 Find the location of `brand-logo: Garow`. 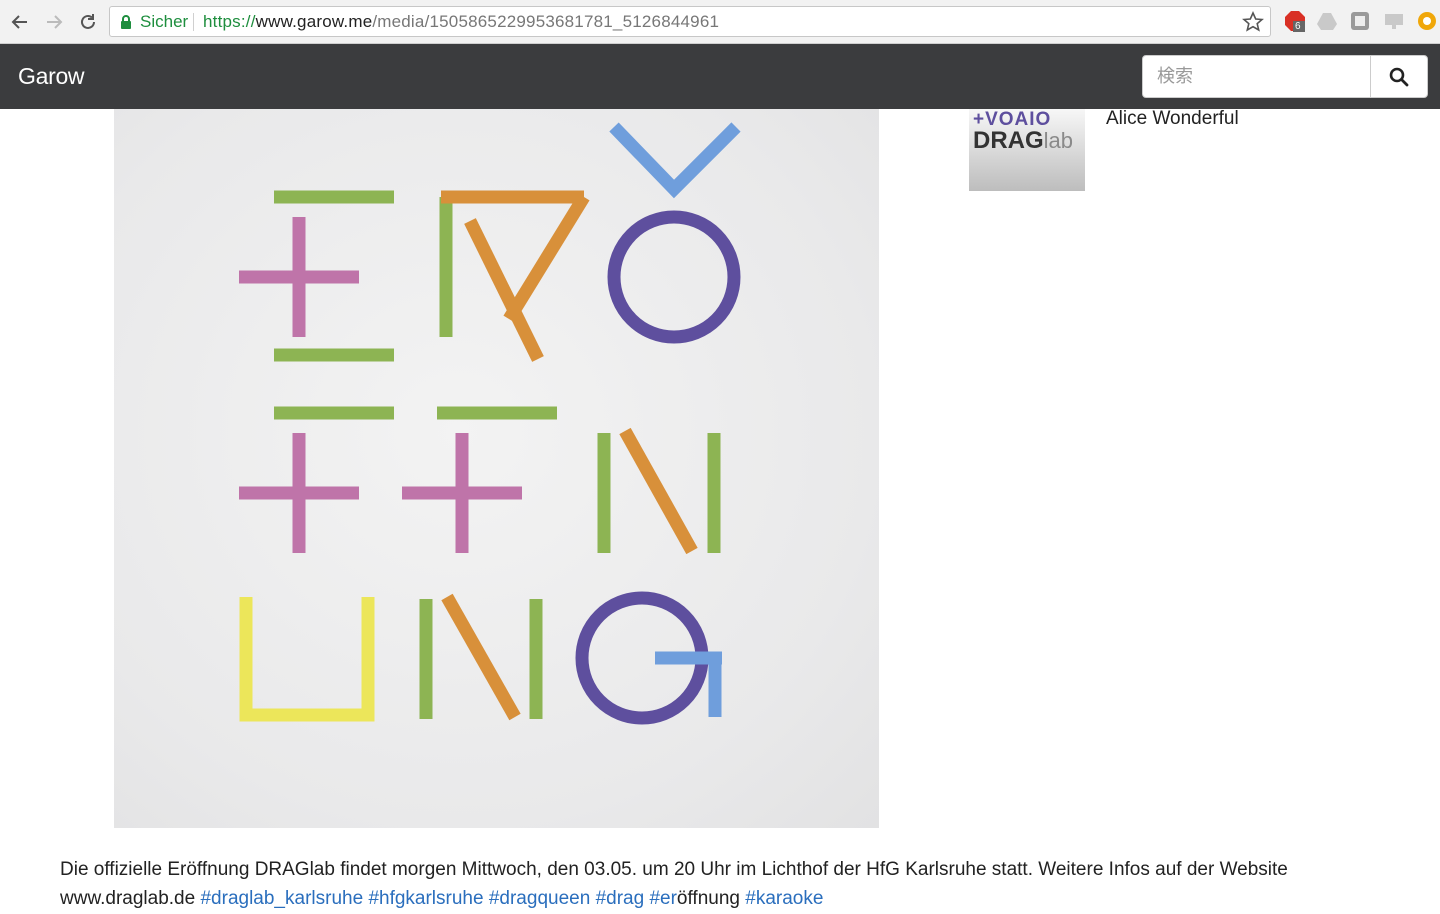

brand-logo: Garow is located at coordinates (51, 76).